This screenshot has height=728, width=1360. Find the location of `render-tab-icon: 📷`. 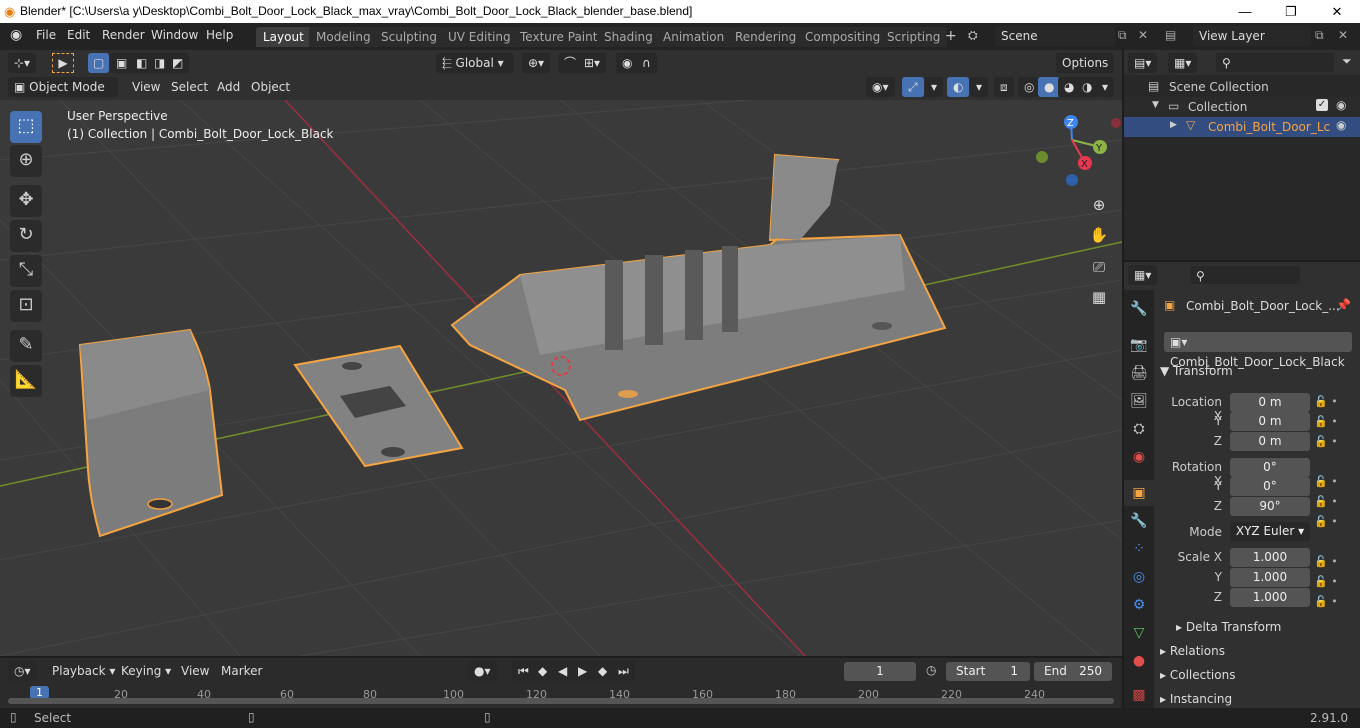

render-tab-icon: 📷 is located at coordinates (1139, 345).